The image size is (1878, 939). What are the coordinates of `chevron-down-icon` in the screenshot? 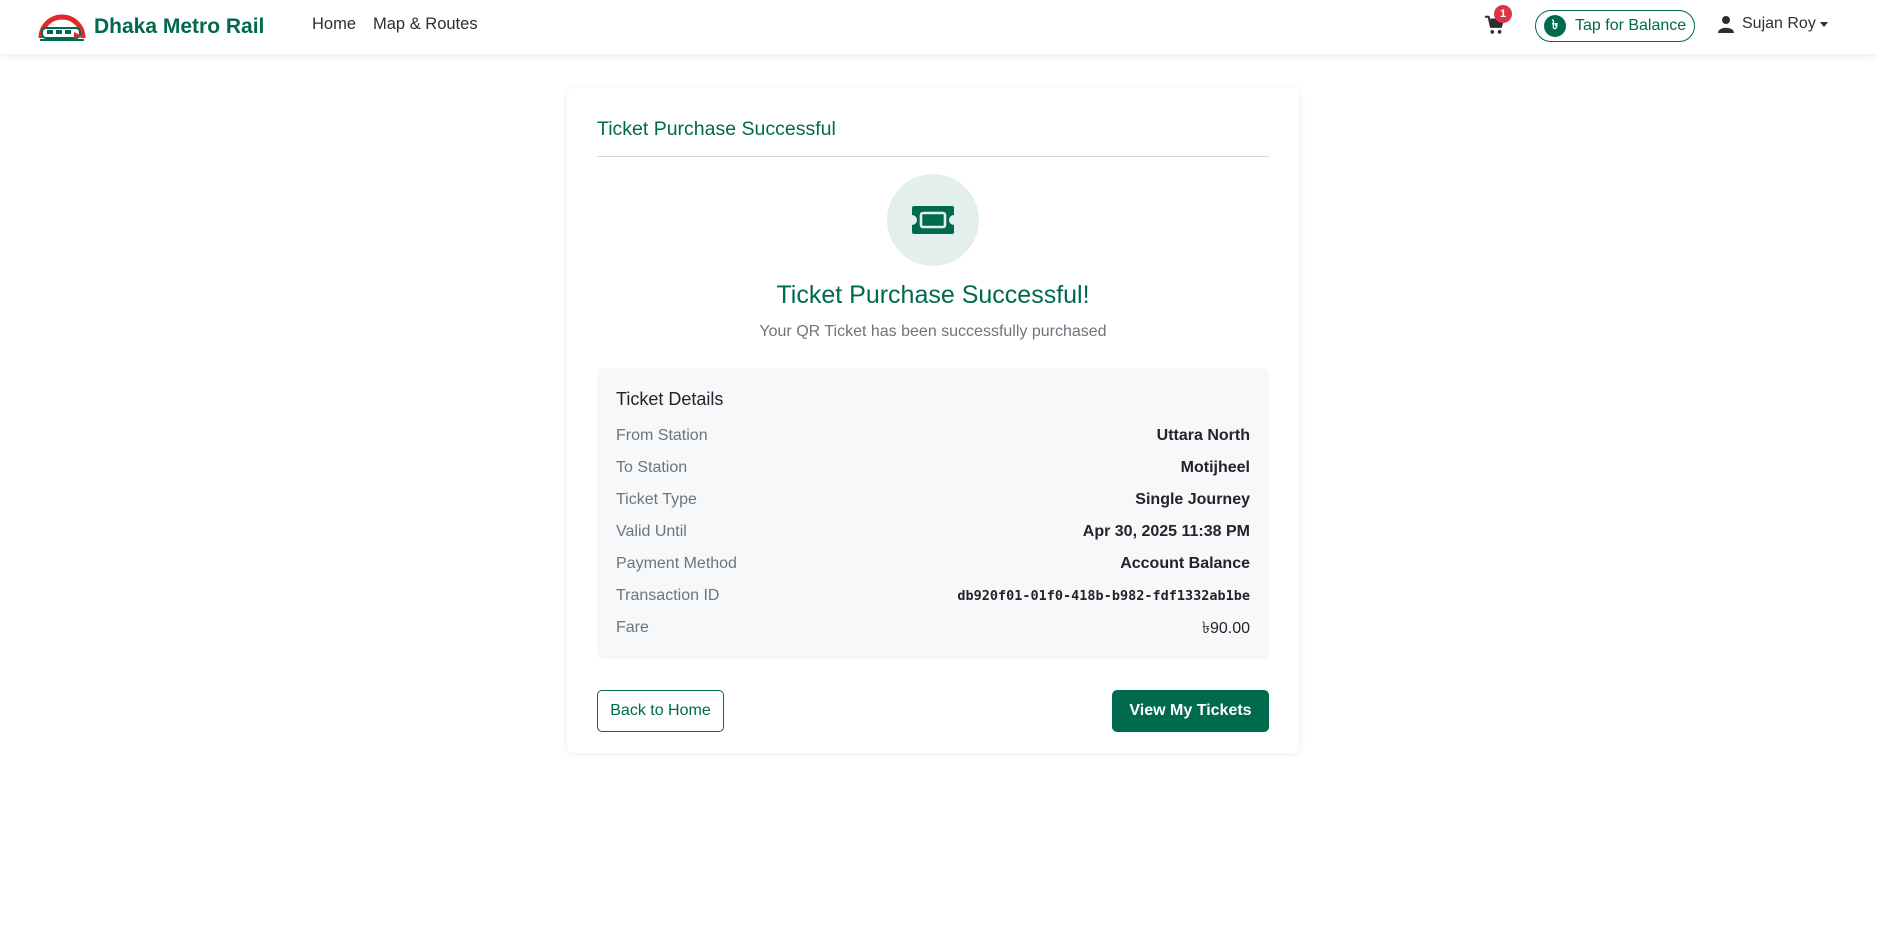 It's located at (1823, 24).